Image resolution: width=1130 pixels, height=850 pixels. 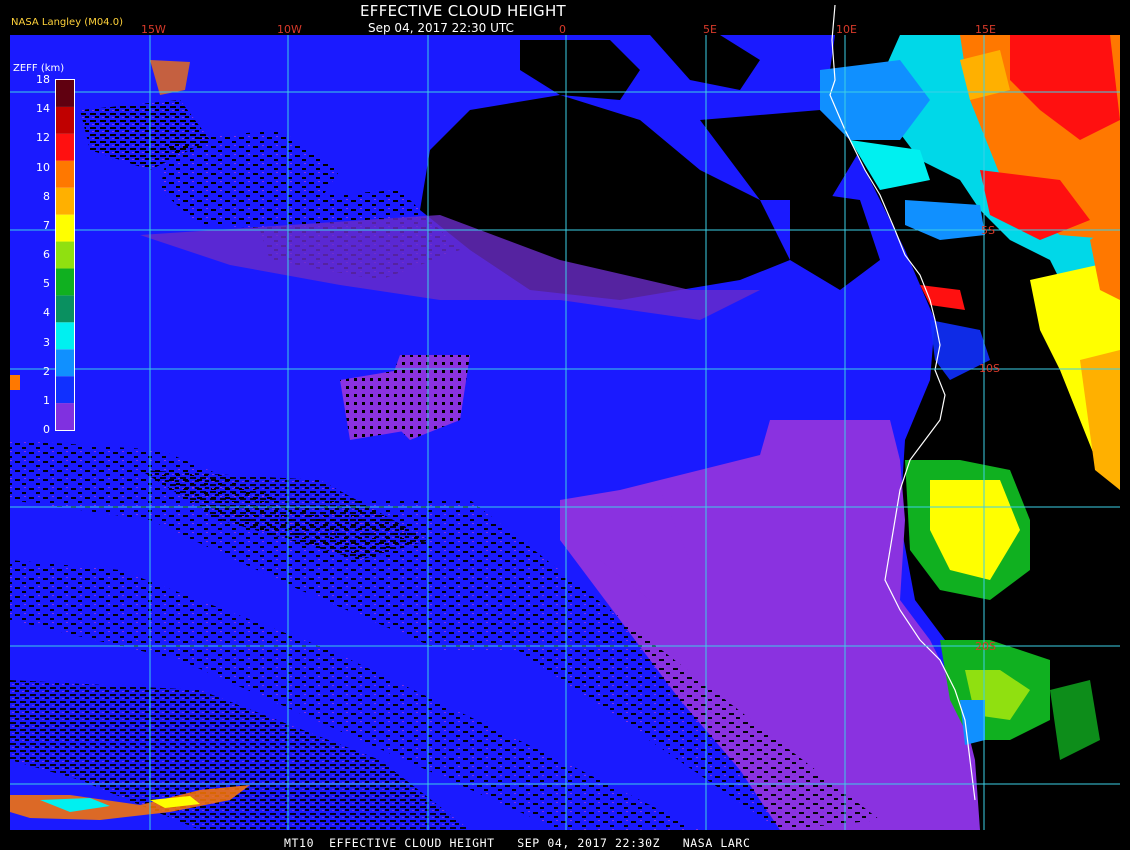 What do you see at coordinates (46, 342) in the screenshot?
I see `legend-tick-label: 3` at bounding box center [46, 342].